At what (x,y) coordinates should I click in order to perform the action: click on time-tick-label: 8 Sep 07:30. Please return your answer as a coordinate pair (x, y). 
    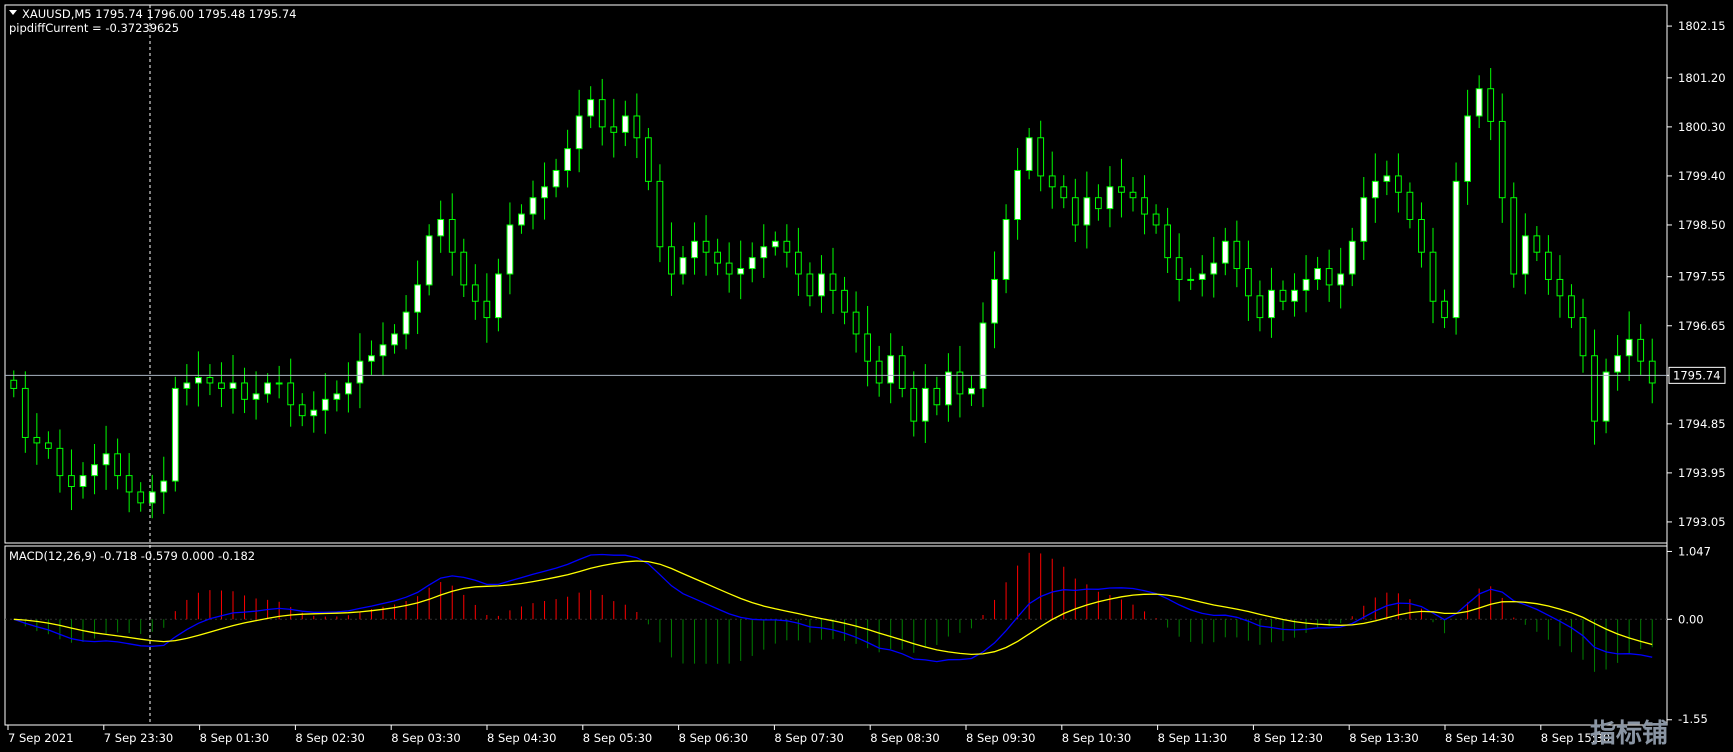
    Looking at the image, I should click on (808, 738).